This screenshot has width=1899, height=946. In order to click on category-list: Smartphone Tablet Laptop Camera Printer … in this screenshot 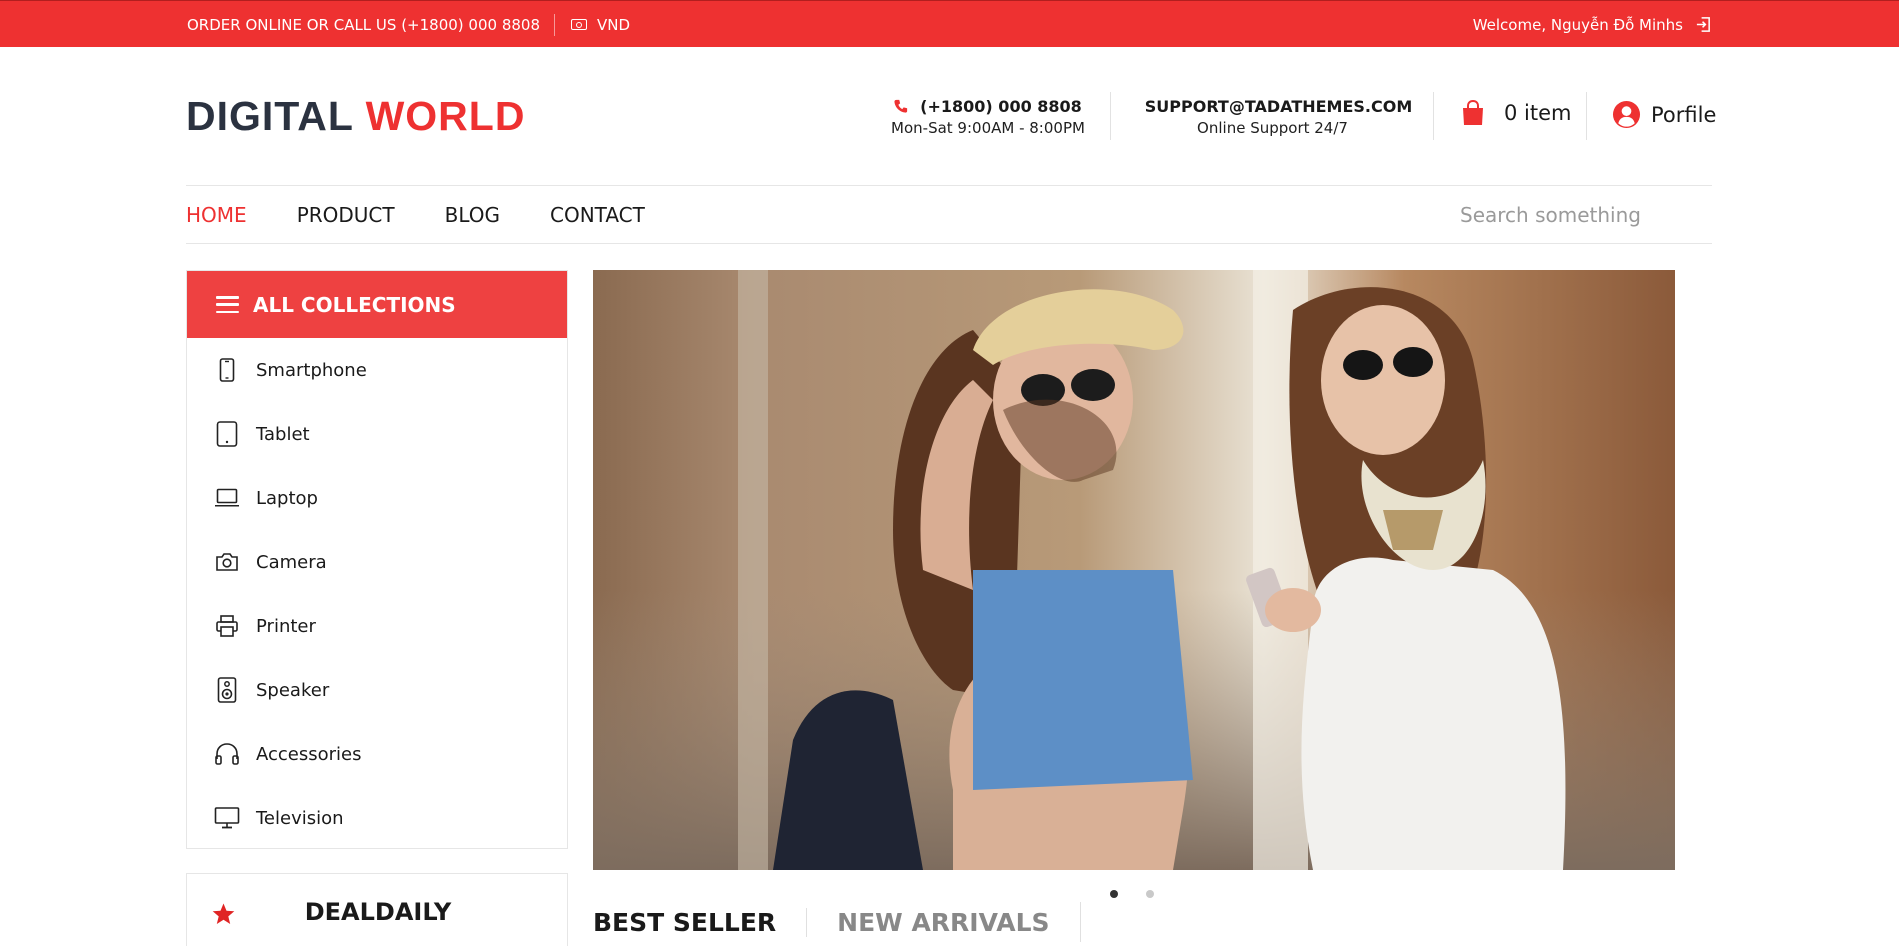, I will do `click(377, 594)`.